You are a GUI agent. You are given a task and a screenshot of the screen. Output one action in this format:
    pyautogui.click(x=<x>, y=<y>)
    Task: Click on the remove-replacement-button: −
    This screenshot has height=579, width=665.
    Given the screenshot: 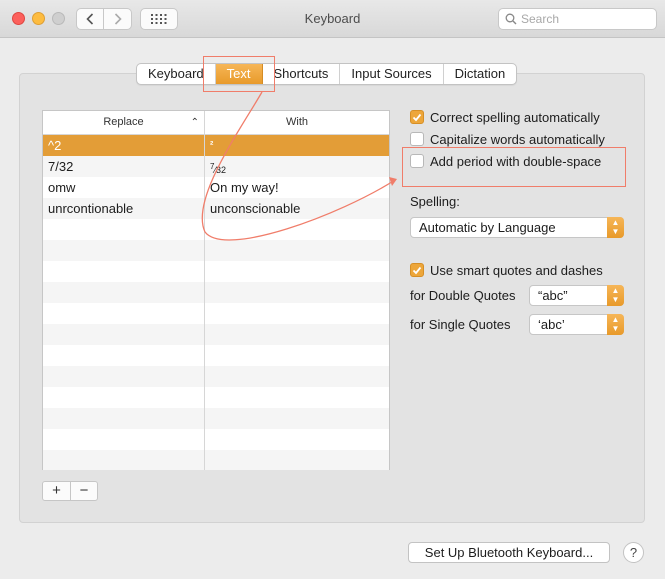 What is the action you would take?
    pyautogui.click(x=83, y=491)
    